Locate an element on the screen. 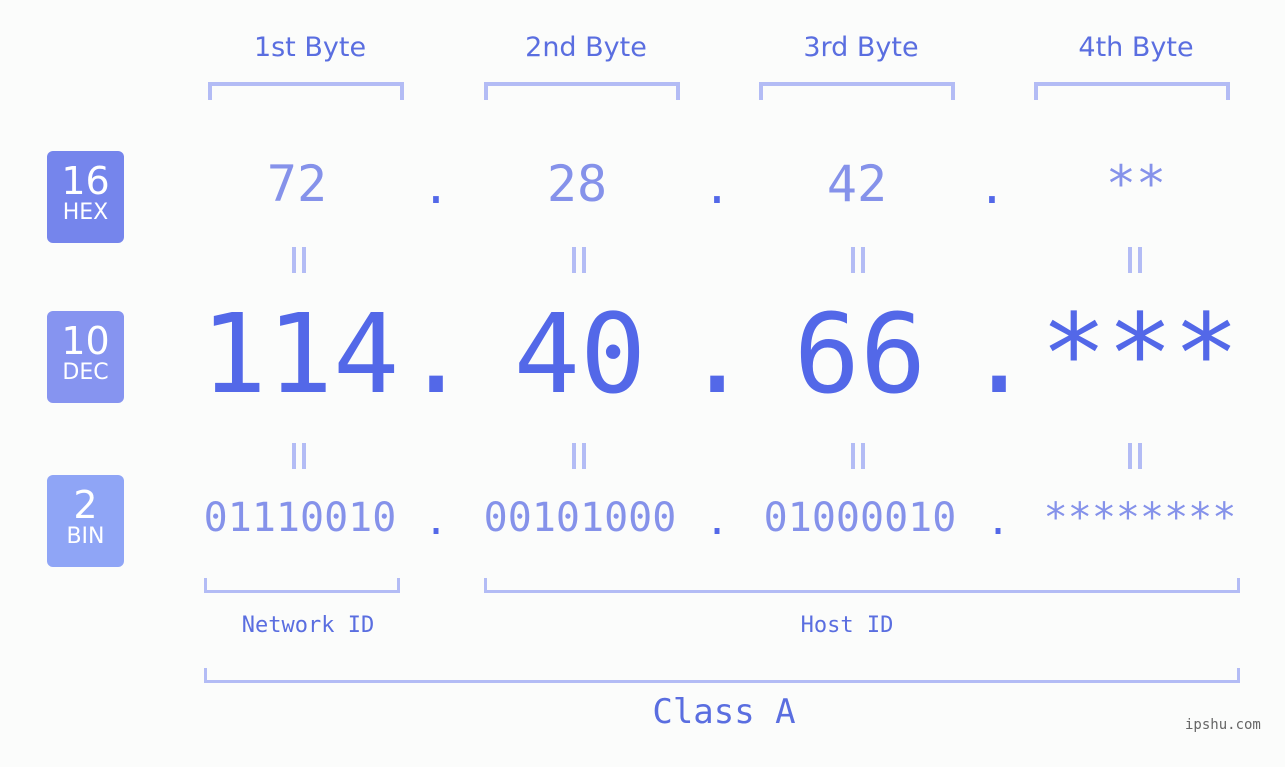  dec-value-1: 114 is located at coordinates (300, 354).